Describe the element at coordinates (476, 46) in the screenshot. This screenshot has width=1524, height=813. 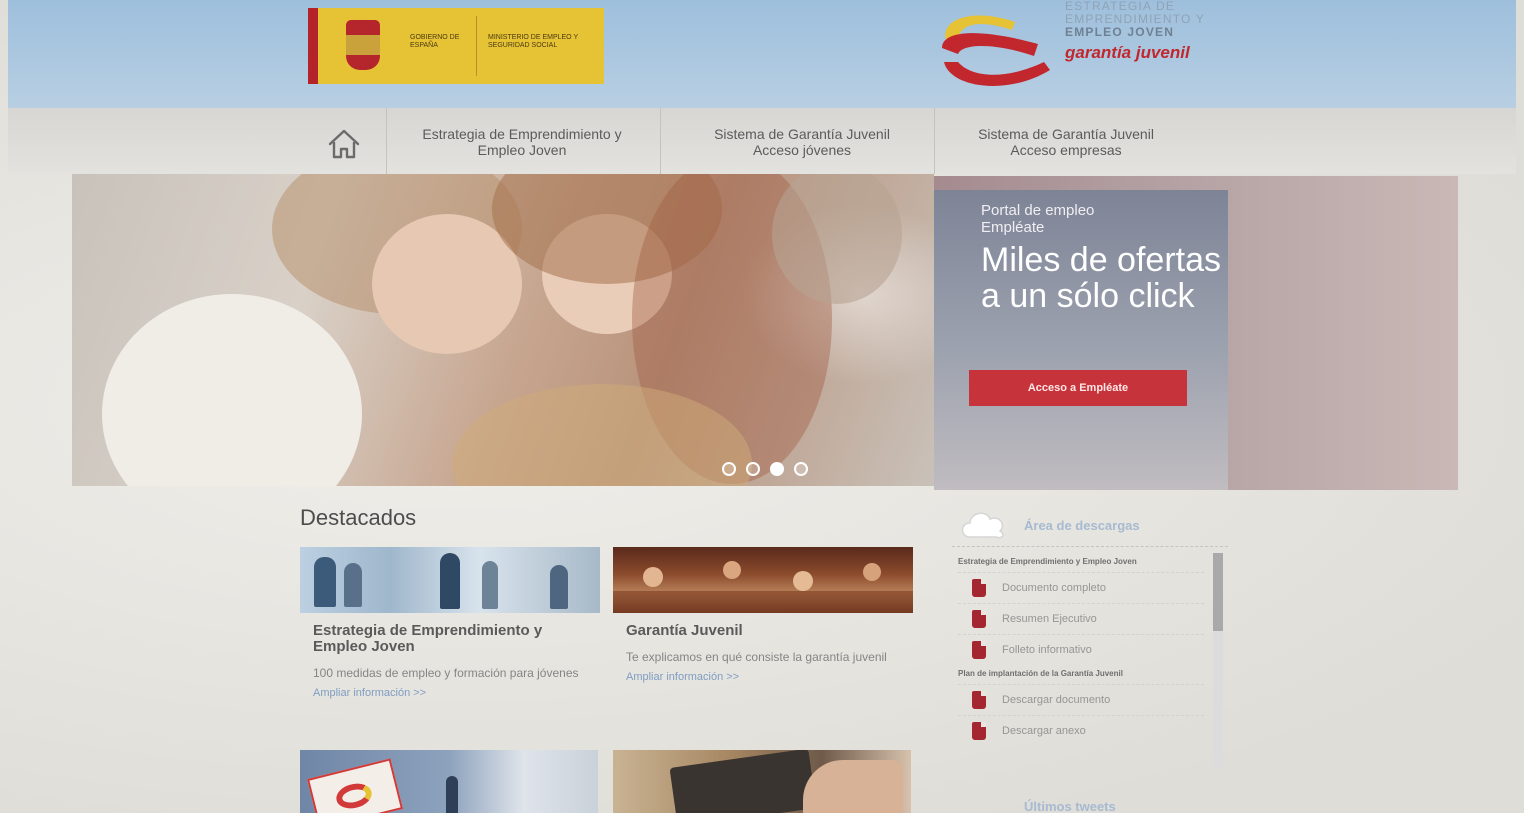
I see `logo-divider` at that location.